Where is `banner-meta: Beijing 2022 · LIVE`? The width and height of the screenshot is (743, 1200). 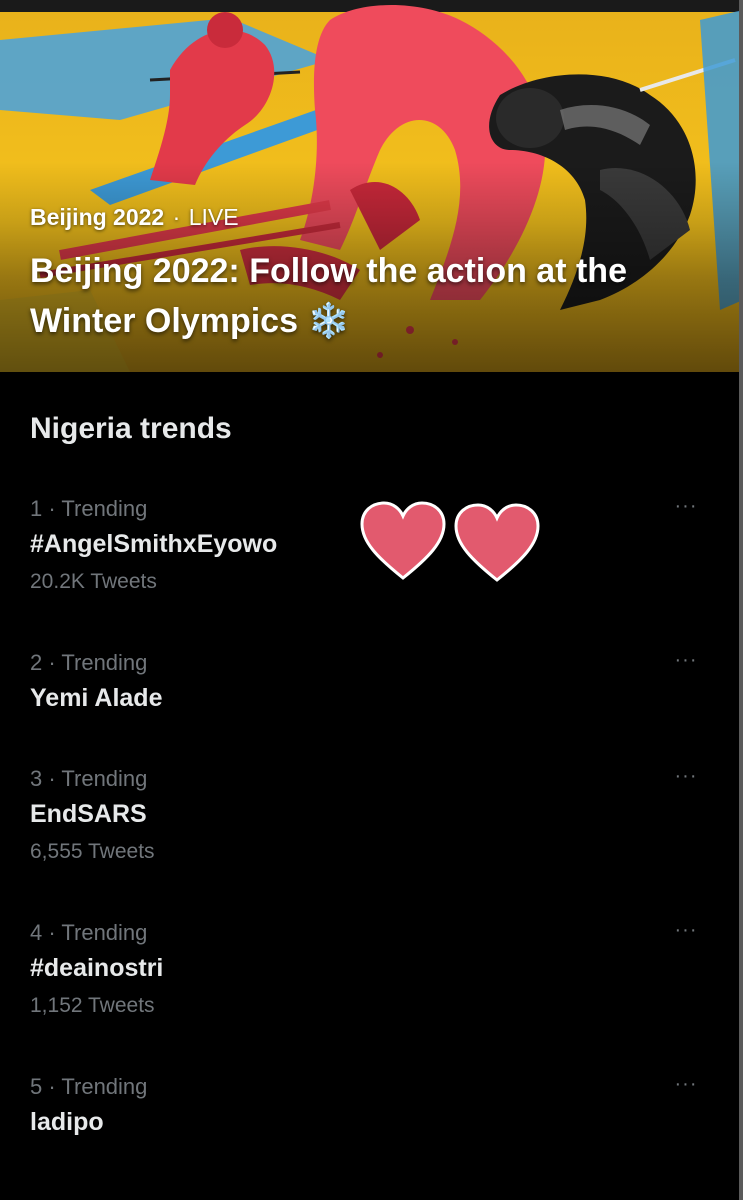
banner-meta: Beijing 2022 · LIVE is located at coordinates (134, 217).